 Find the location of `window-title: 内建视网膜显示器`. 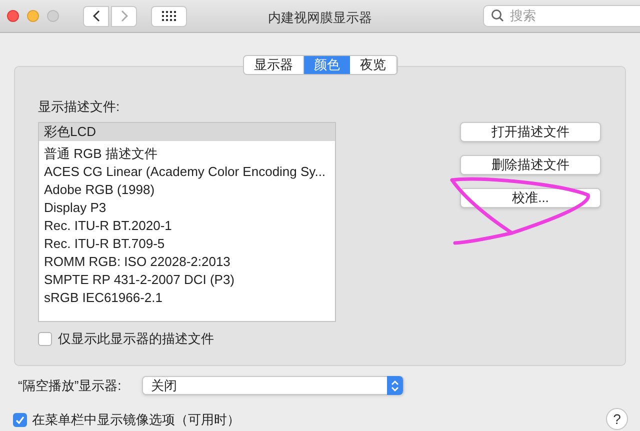

window-title: 内建视网膜显示器 is located at coordinates (320, 18).